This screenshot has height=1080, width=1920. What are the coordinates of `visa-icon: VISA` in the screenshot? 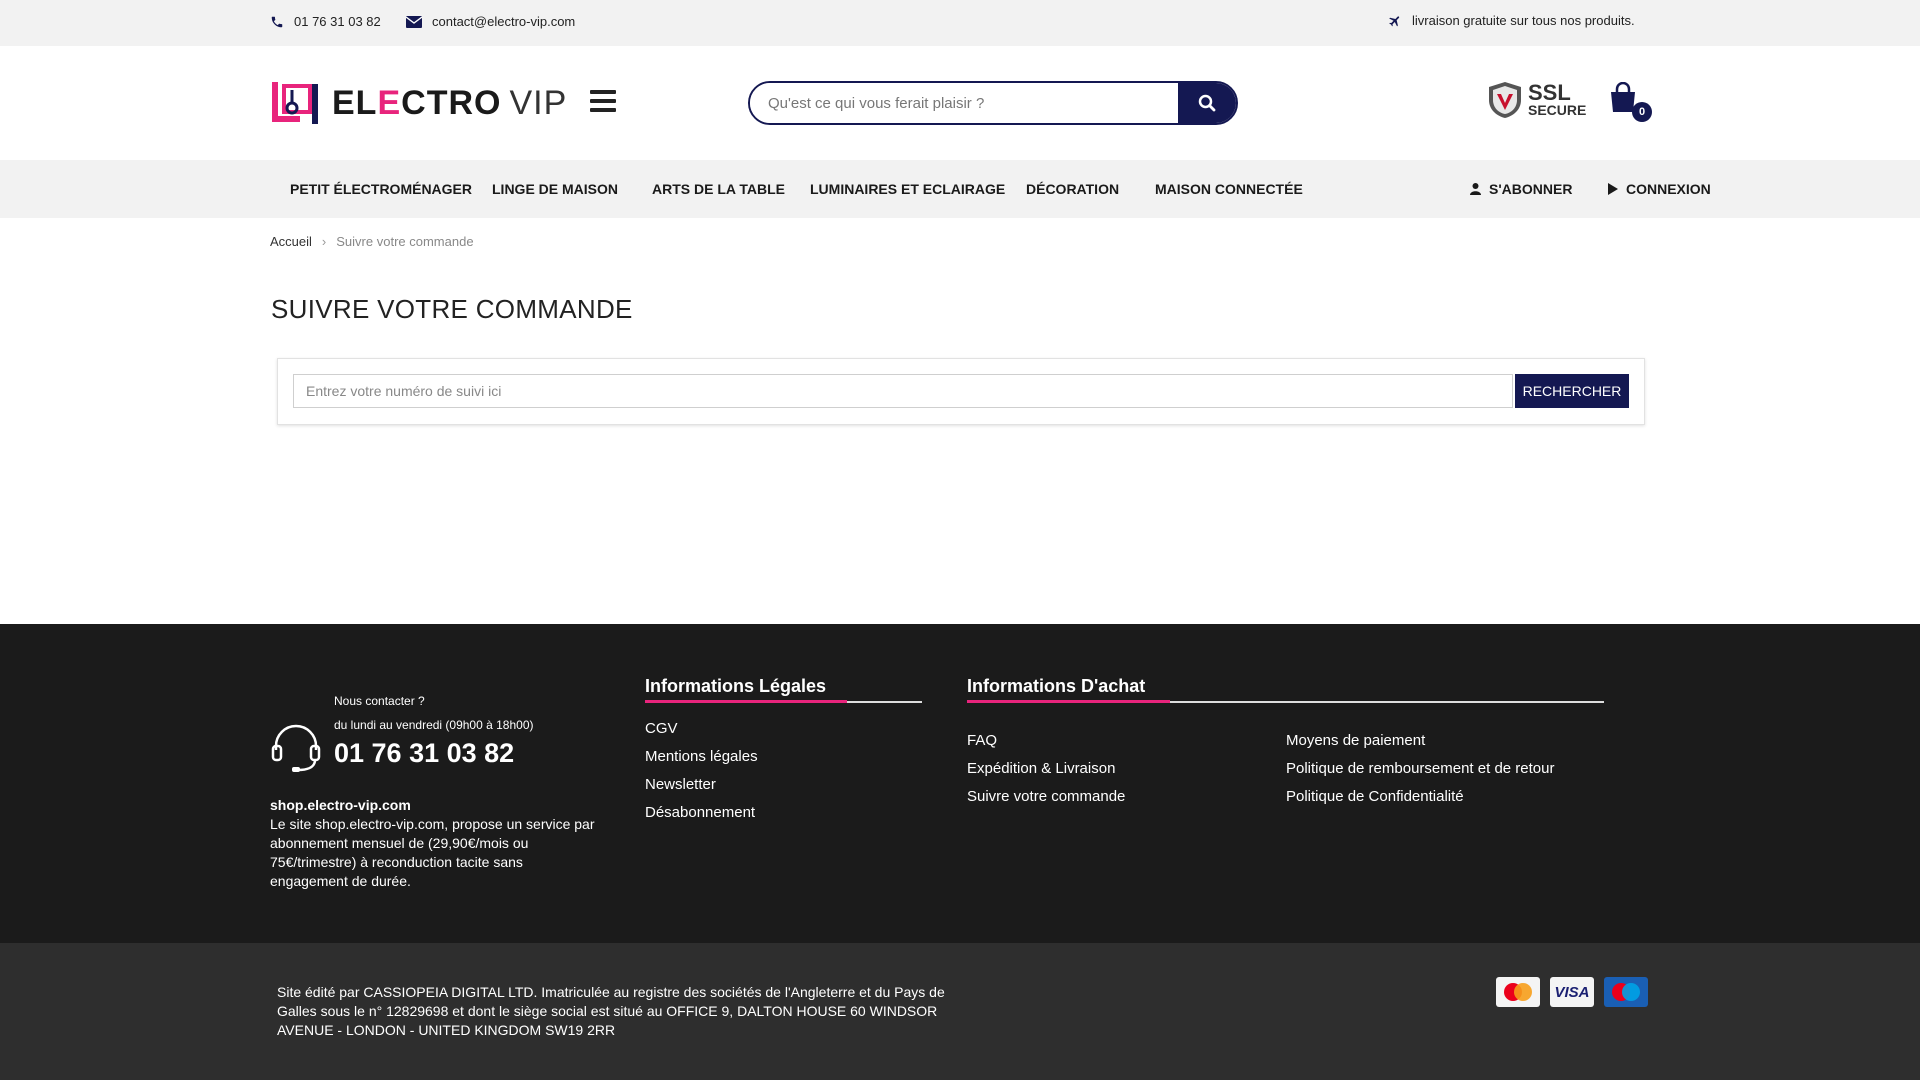 It's located at (1572, 992).